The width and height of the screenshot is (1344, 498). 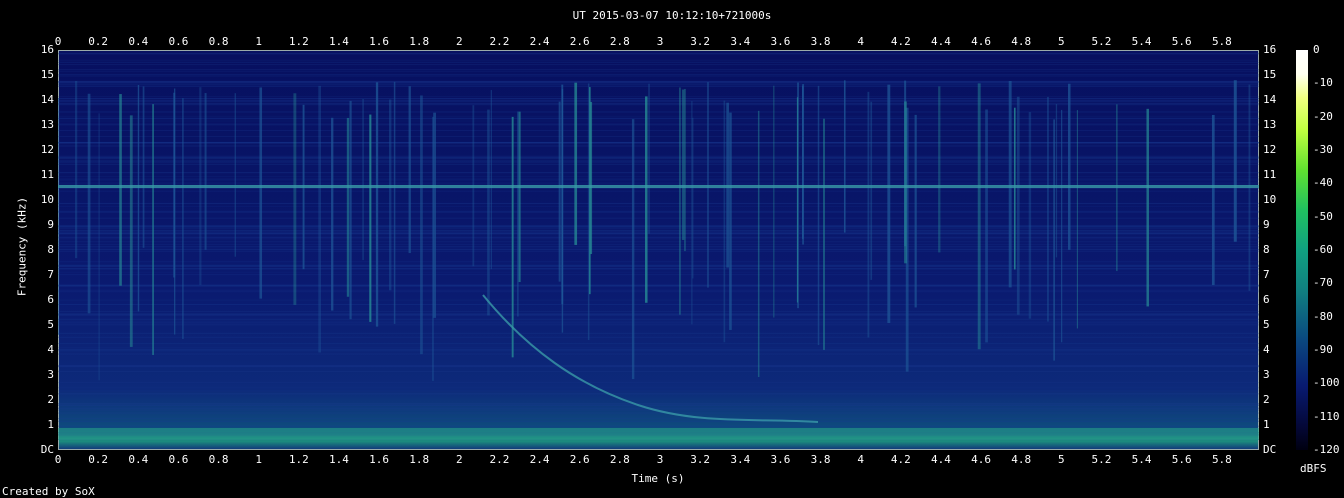 What do you see at coordinates (1326, 449) in the screenshot?
I see `colorbar-tick-label: -120` at bounding box center [1326, 449].